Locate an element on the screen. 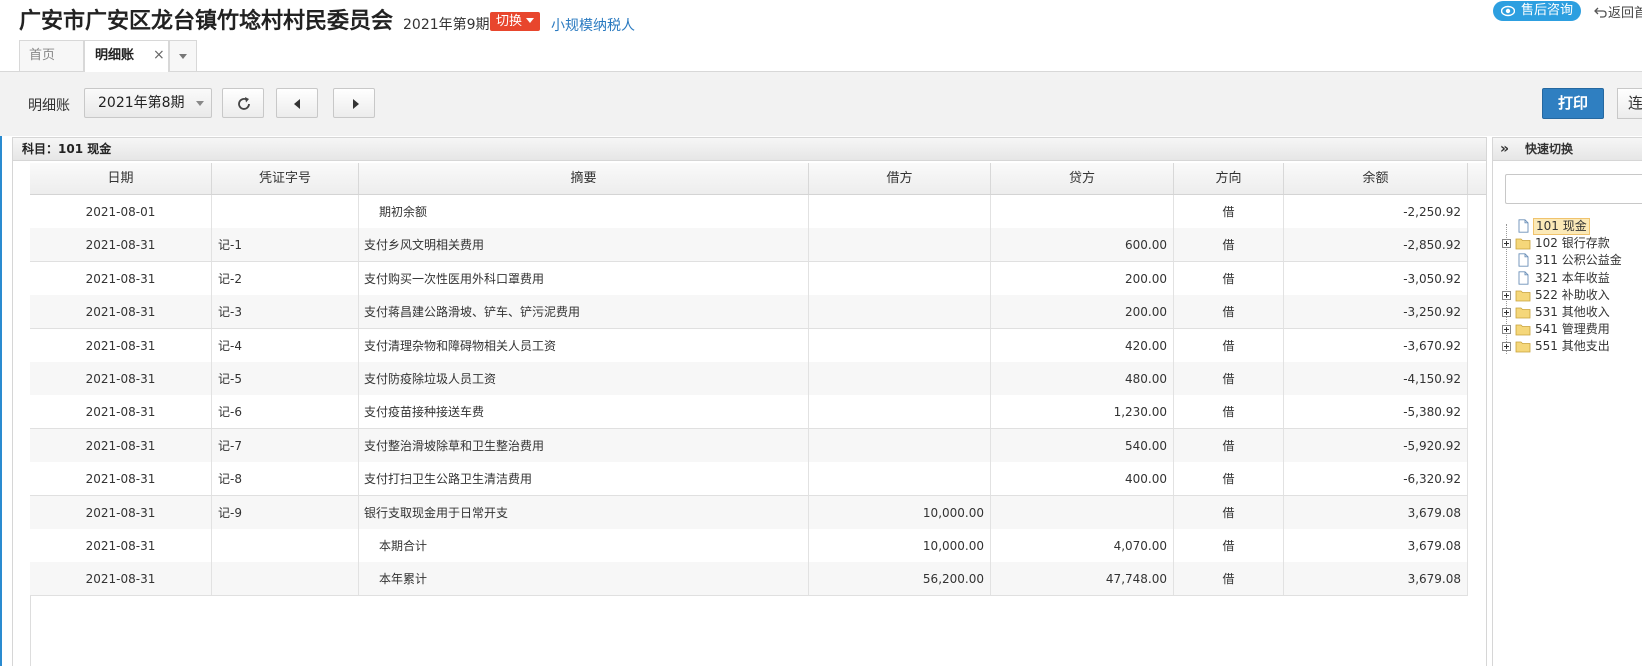 The width and height of the screenshot is (1642, 666). cell-credit: 47,748.00 is located at coordinates (1082, 579).